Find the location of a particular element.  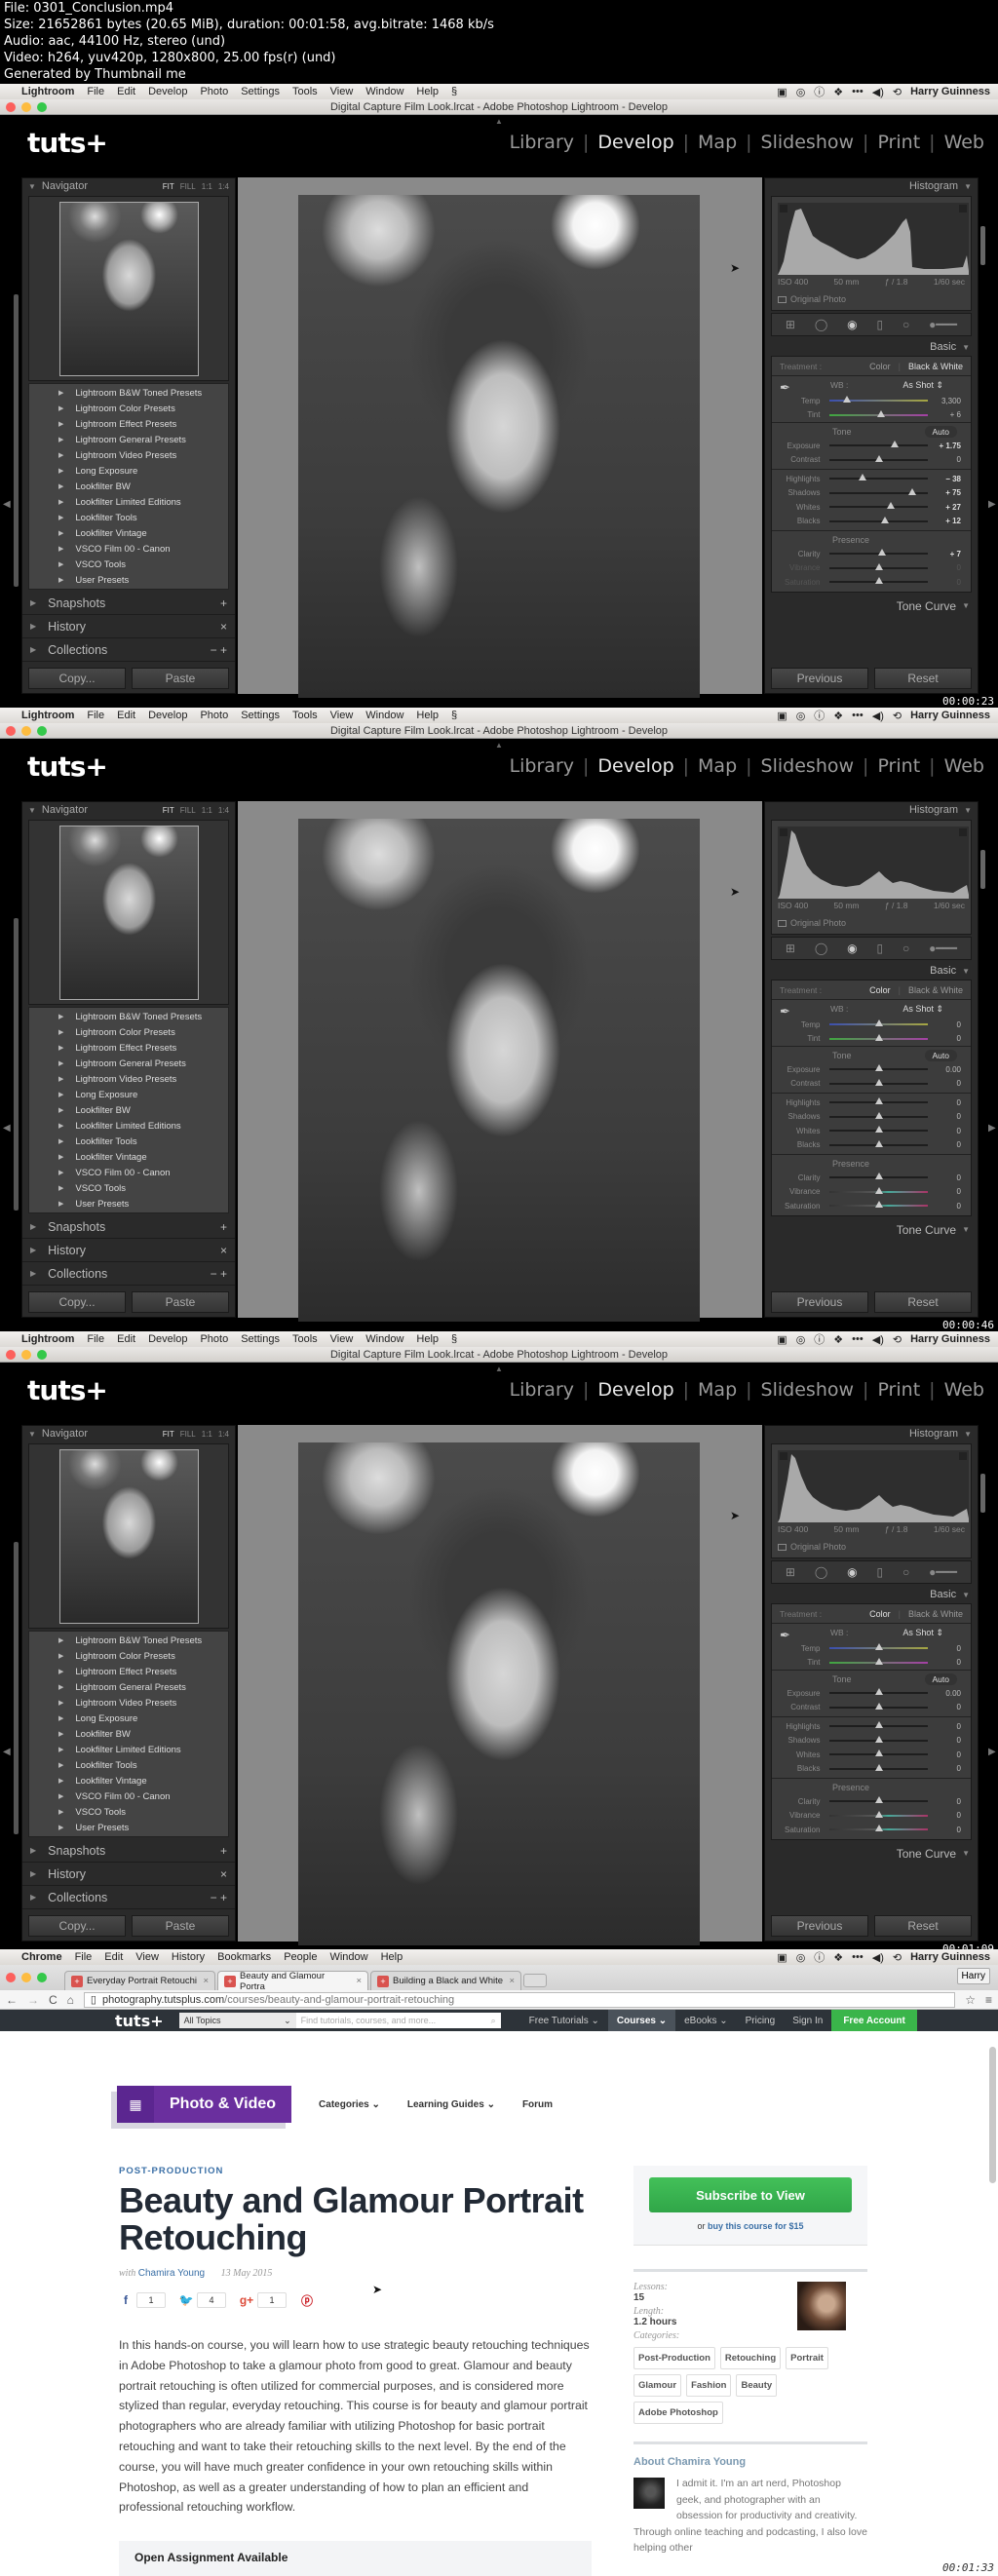

collection-actions-icon: − + is located at coordinates (219, 1897).